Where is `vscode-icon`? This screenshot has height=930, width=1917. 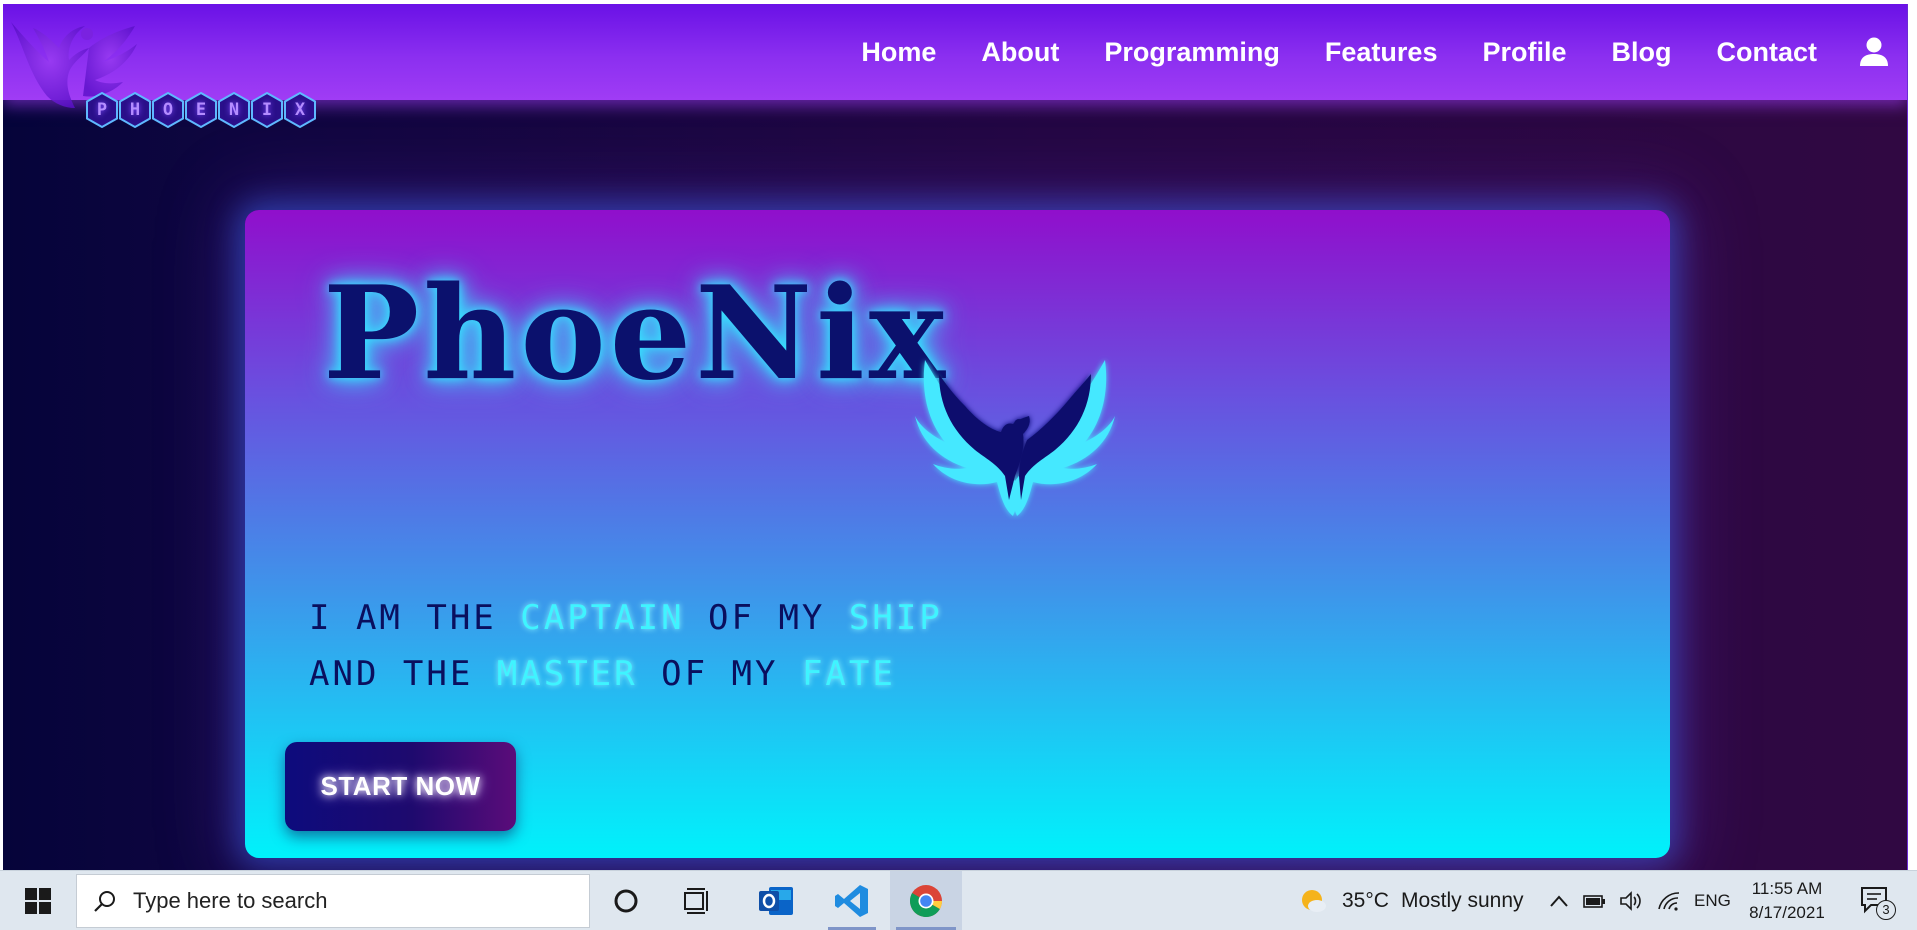
vscode-icon is located at coordinates (852, 900).